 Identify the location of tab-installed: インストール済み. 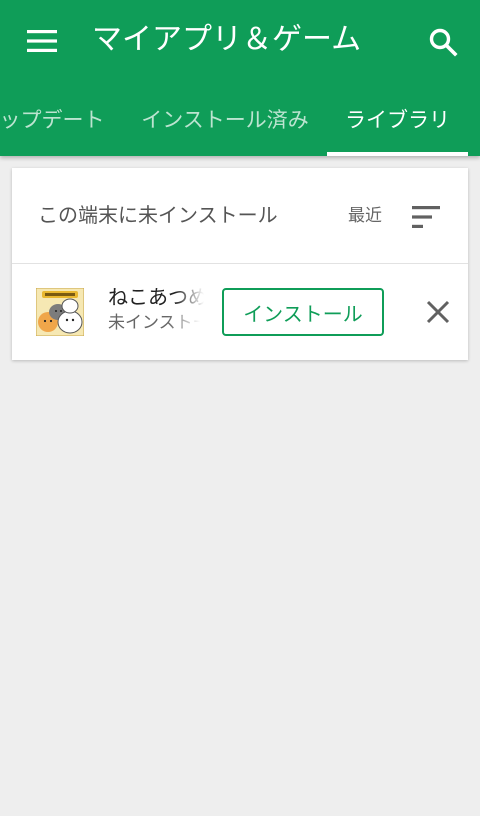
(225, 119).